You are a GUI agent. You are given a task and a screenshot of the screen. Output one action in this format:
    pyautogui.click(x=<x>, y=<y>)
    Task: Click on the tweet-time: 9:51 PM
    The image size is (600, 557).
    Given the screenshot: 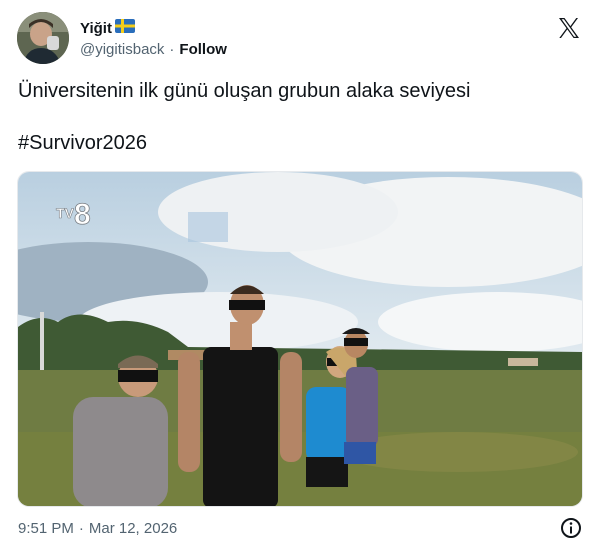 What is the action you would take?
    pyautogui.click(x=46, y=528)
    